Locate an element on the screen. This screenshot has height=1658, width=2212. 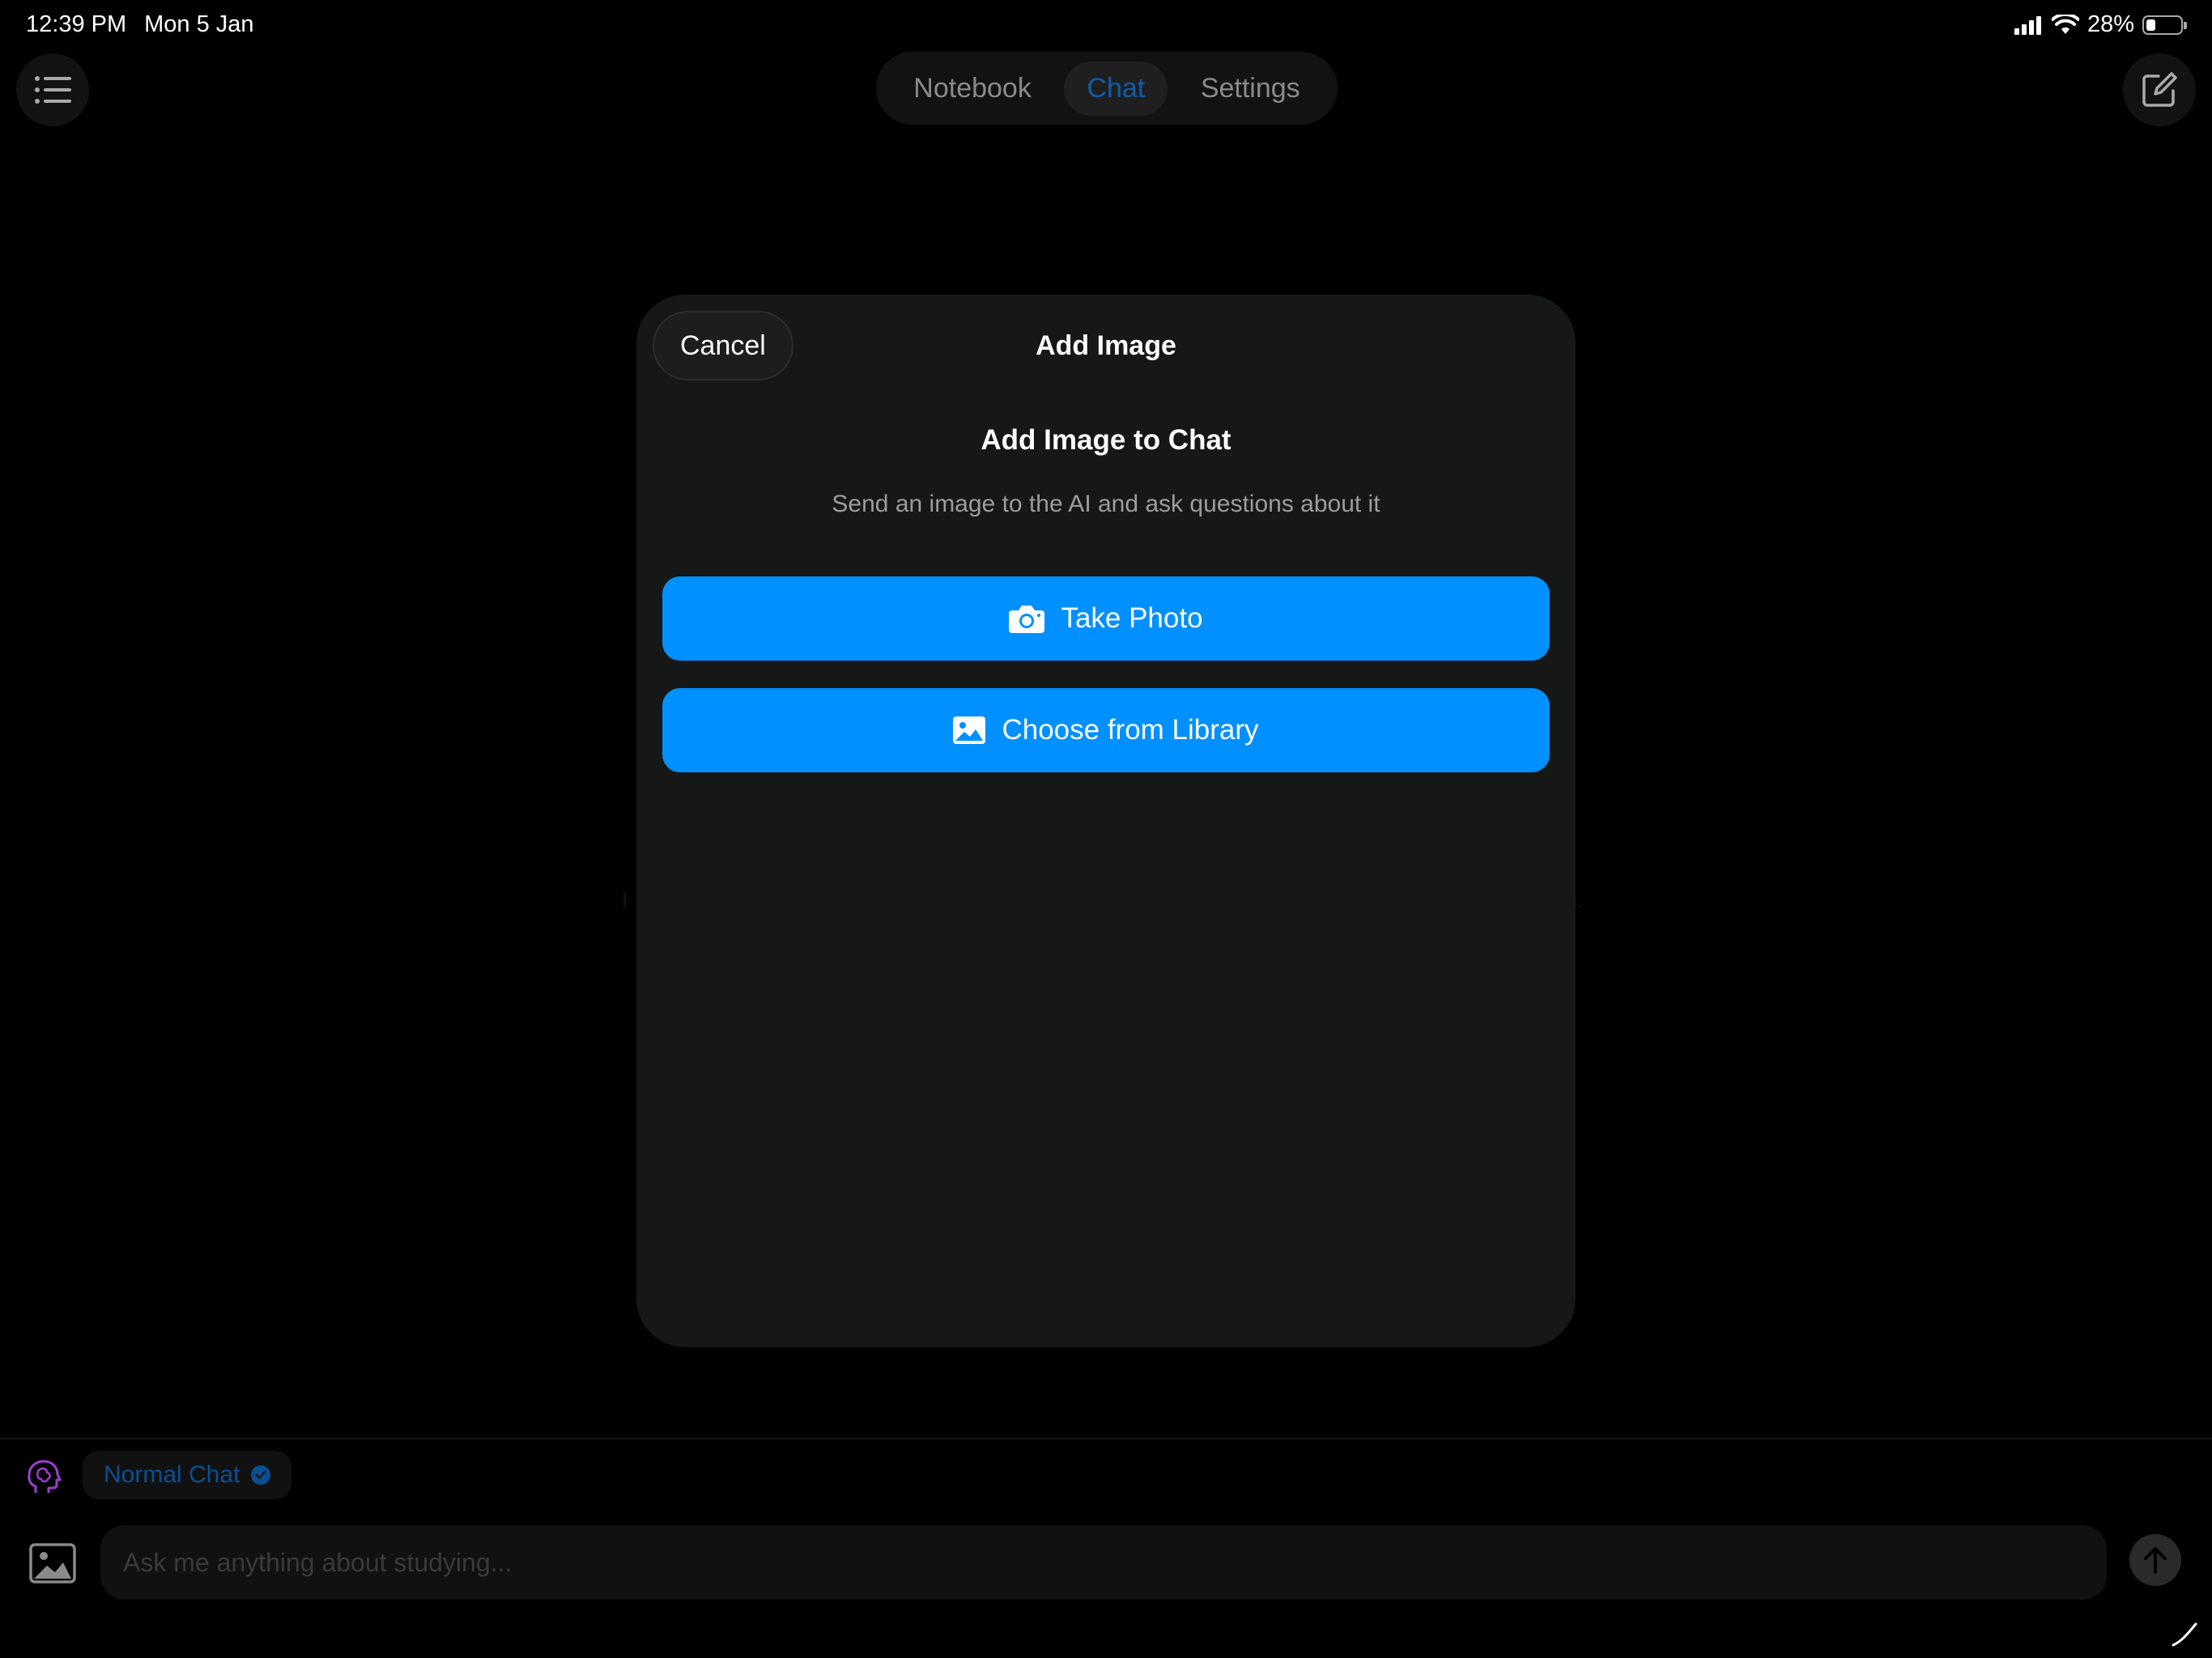
arrow-up-icon is located at coordinates (2155, 1560).